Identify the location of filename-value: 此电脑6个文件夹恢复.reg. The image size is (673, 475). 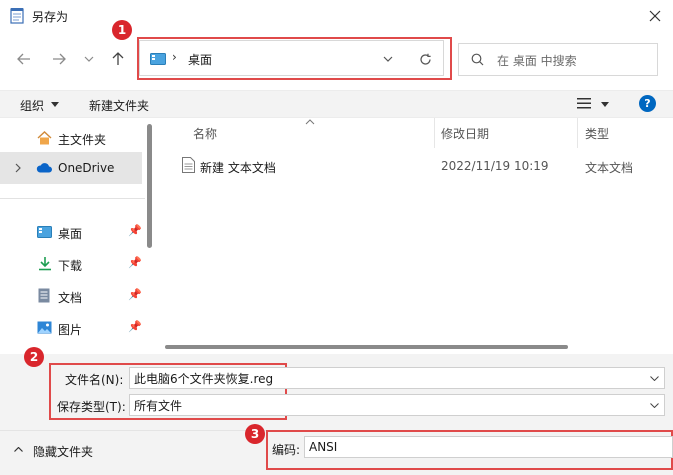
(204, 378).